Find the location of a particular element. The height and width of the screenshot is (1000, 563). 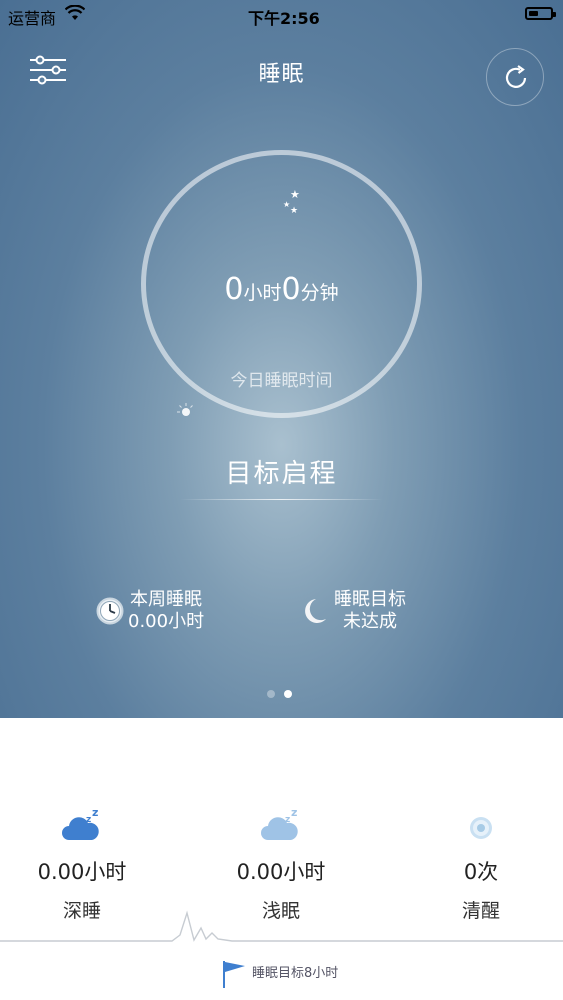

start-goal-button: 目标启程 is located at coordinates (281, 471).